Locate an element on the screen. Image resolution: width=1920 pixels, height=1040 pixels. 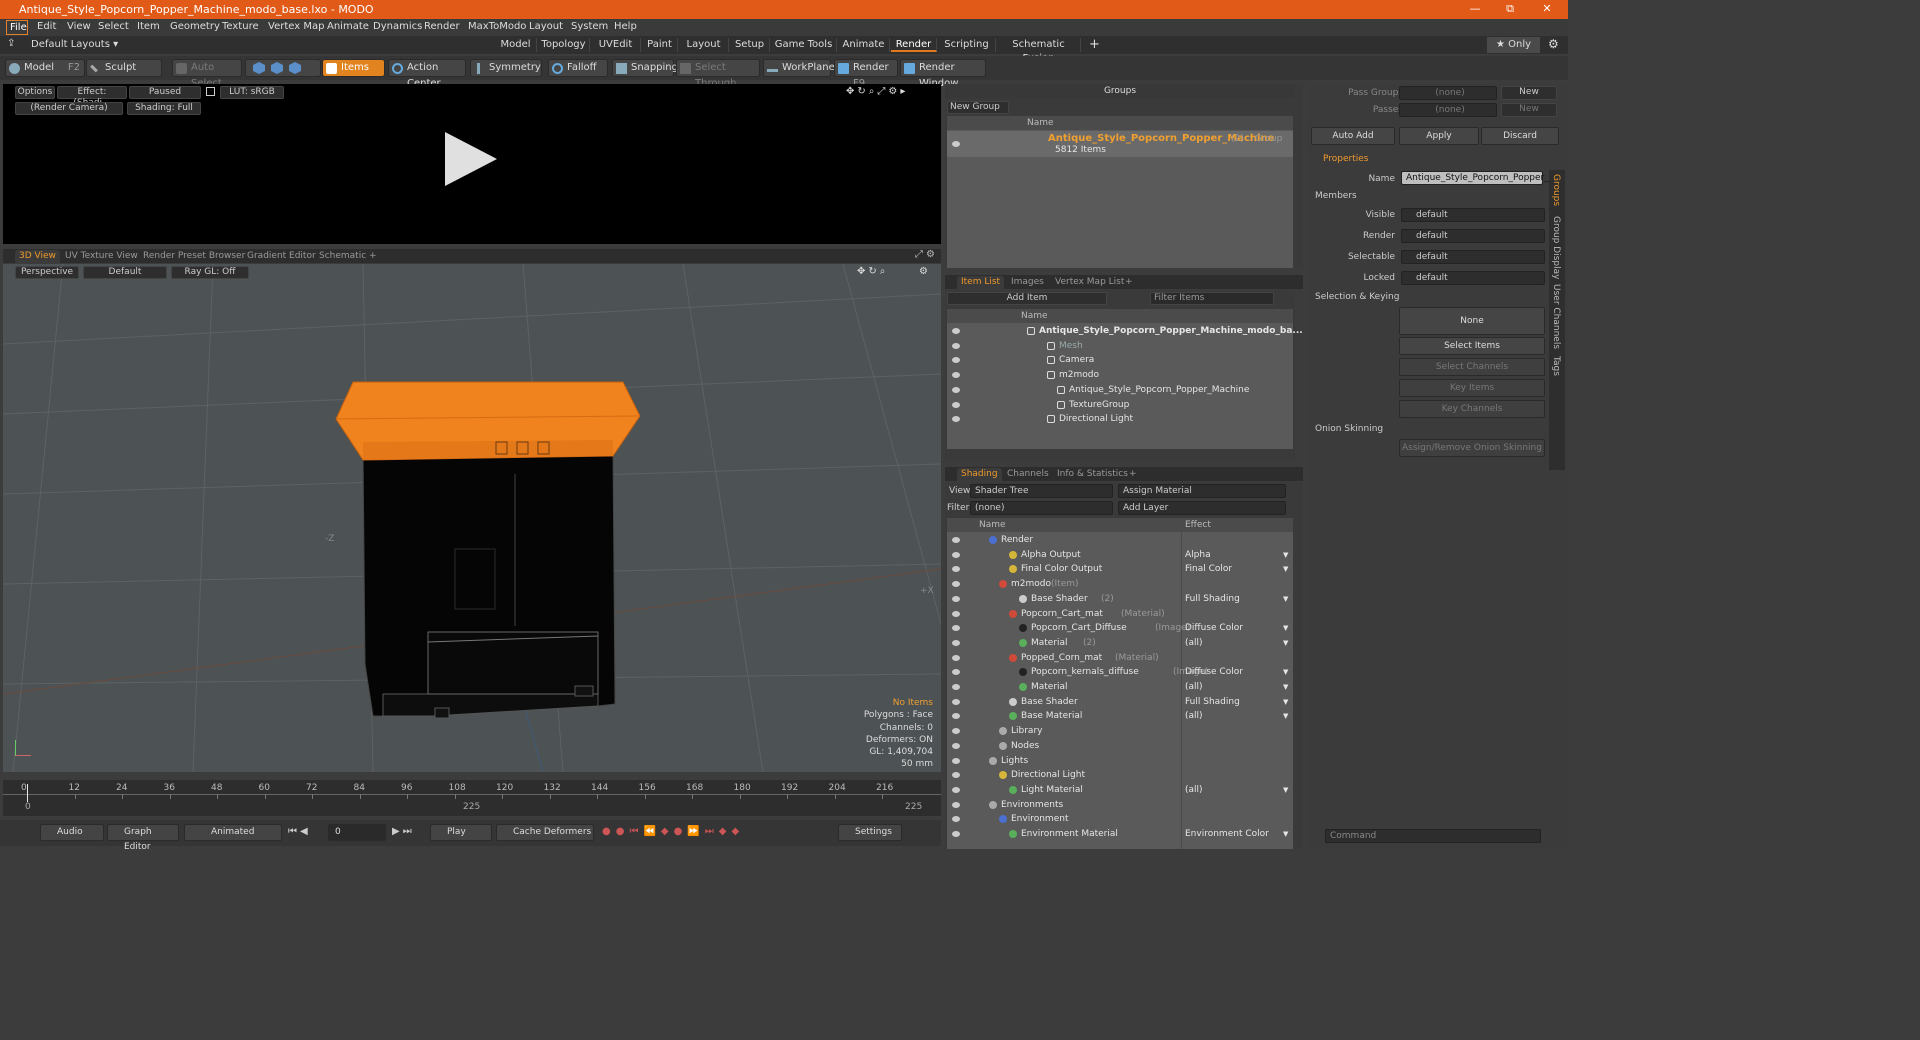
shader-row: Material (2) (all) ▼ is located at coordinates (1120, 643).